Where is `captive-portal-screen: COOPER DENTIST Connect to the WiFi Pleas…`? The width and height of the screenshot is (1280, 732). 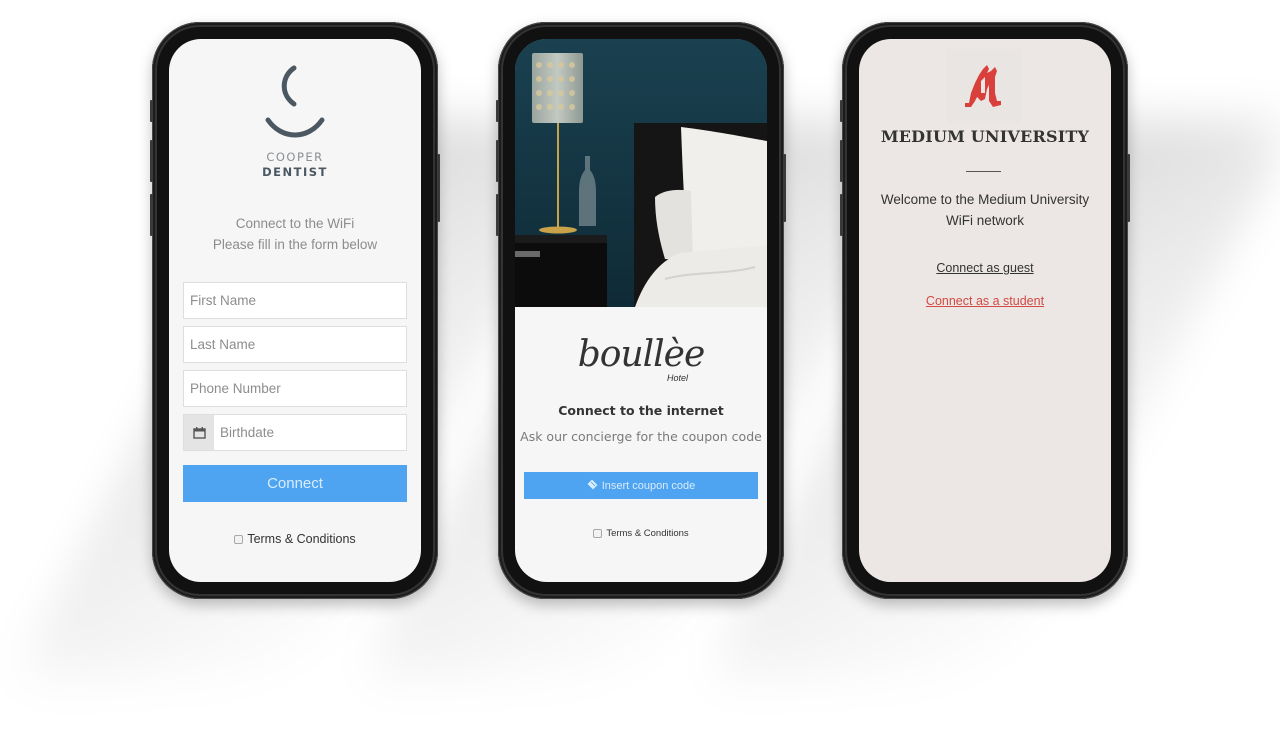
captive-portal-screen: COOPER DENTIST Connect to the WiFi Pleas… is located at coordinates (295, 310).